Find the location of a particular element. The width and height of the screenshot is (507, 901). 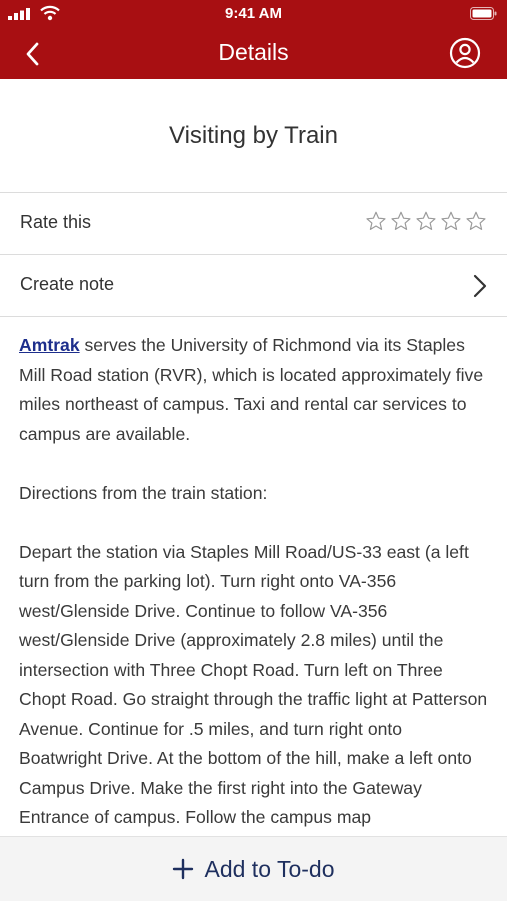

create-note-label: Create note is located at coordinates (67, 284).